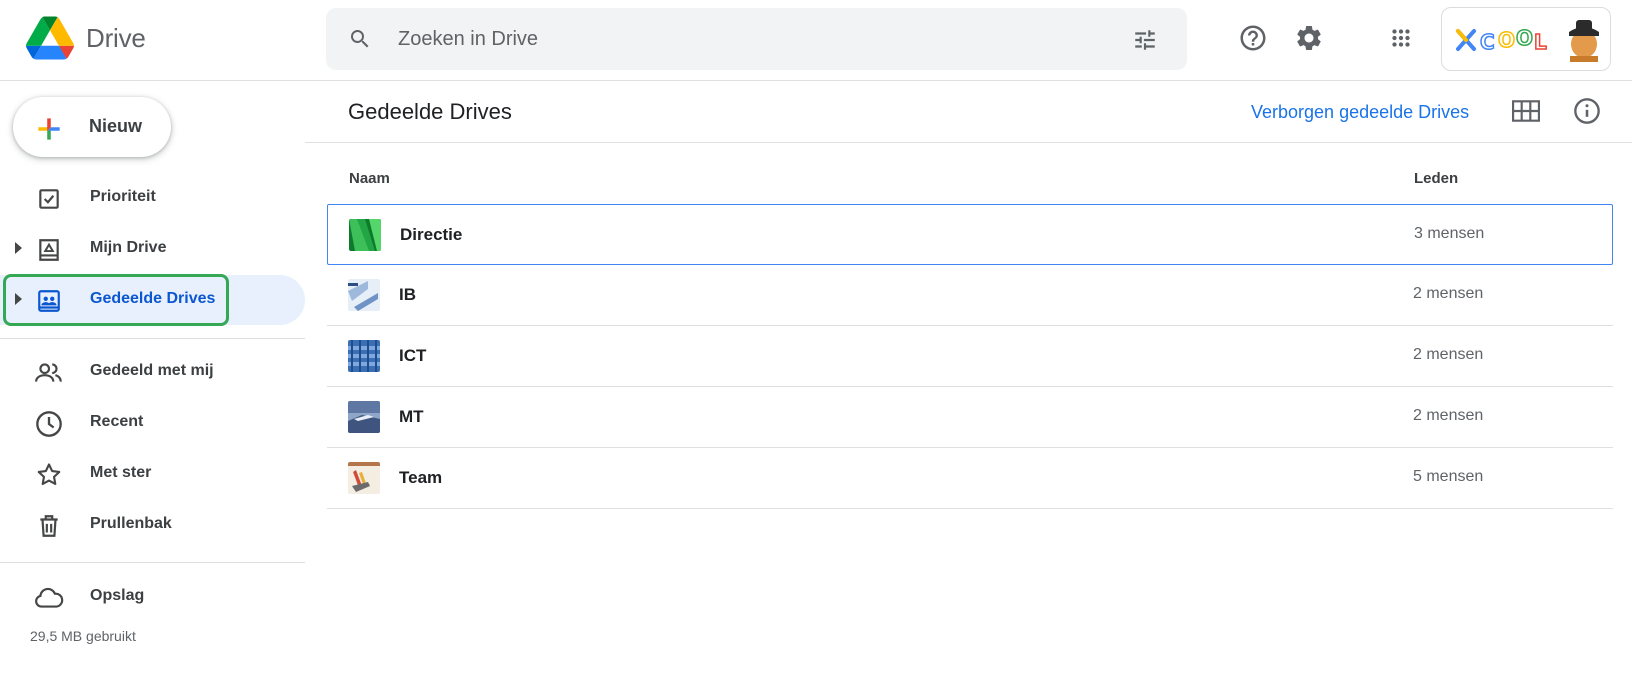 This screenshot has height=676, width=1632. Describe the element at coordinates (117, 595) in the screenshot. I see `sidebar-item-label: Opslag` at that location.